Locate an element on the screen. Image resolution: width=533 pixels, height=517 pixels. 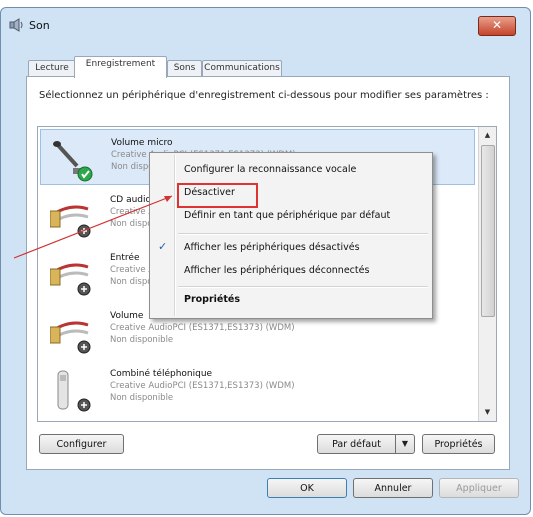
title-bar: Son ✕ is located at coordinates (264, 26).